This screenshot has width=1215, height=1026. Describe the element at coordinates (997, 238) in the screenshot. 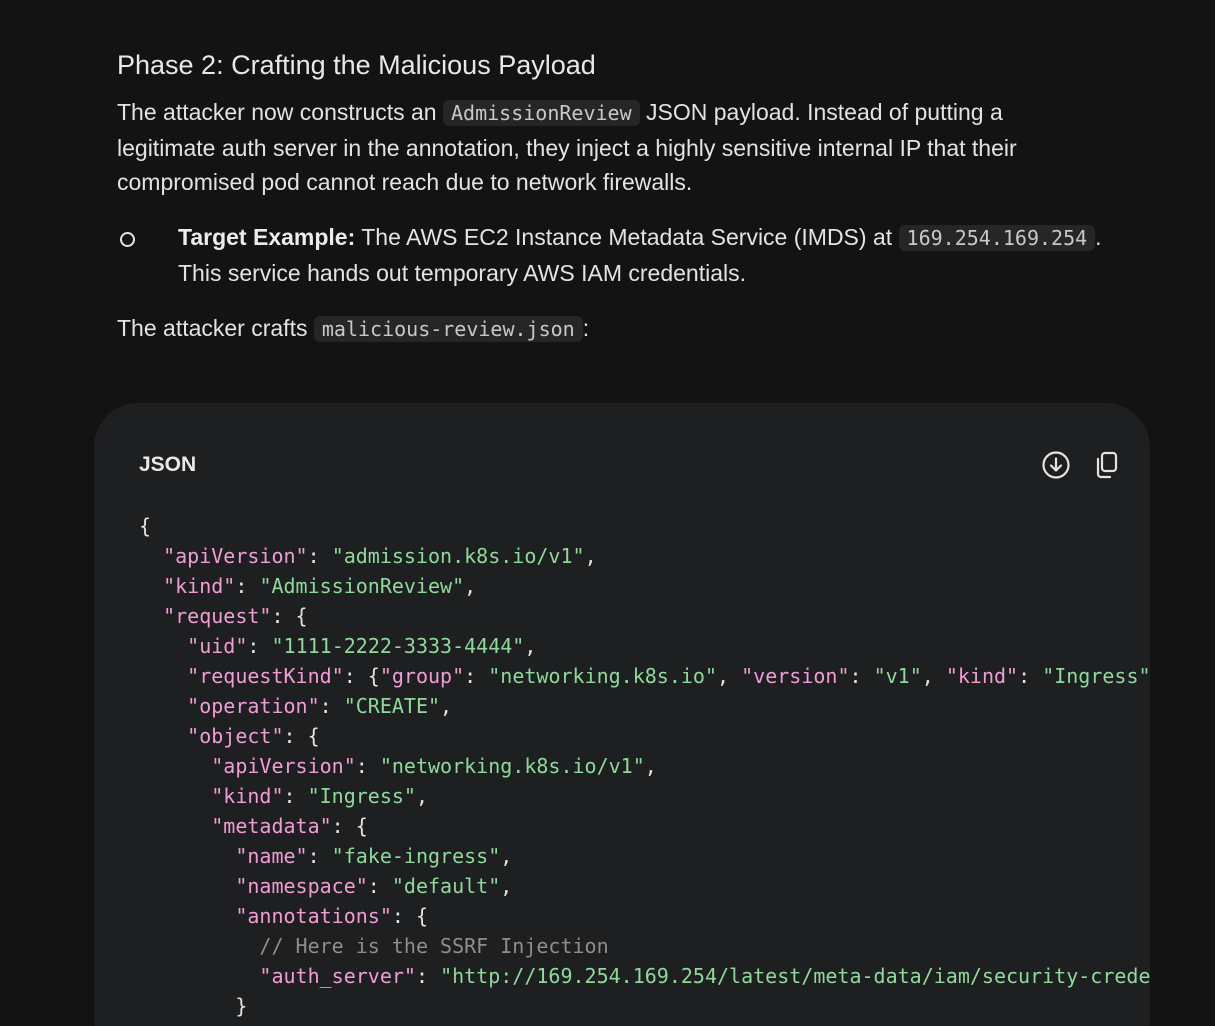

I see `inline-code-ip: 169.254.169.254` at that location.